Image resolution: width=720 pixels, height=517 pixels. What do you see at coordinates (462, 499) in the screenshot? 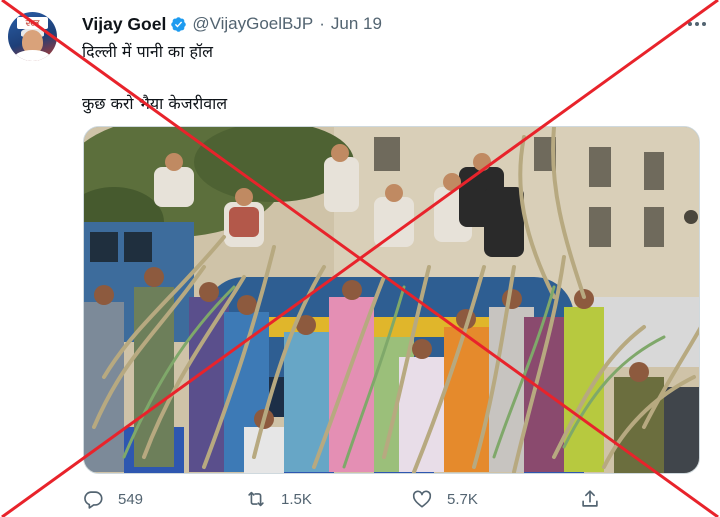
I see `like-count: 5.7K` at bounding box center [462, 499].